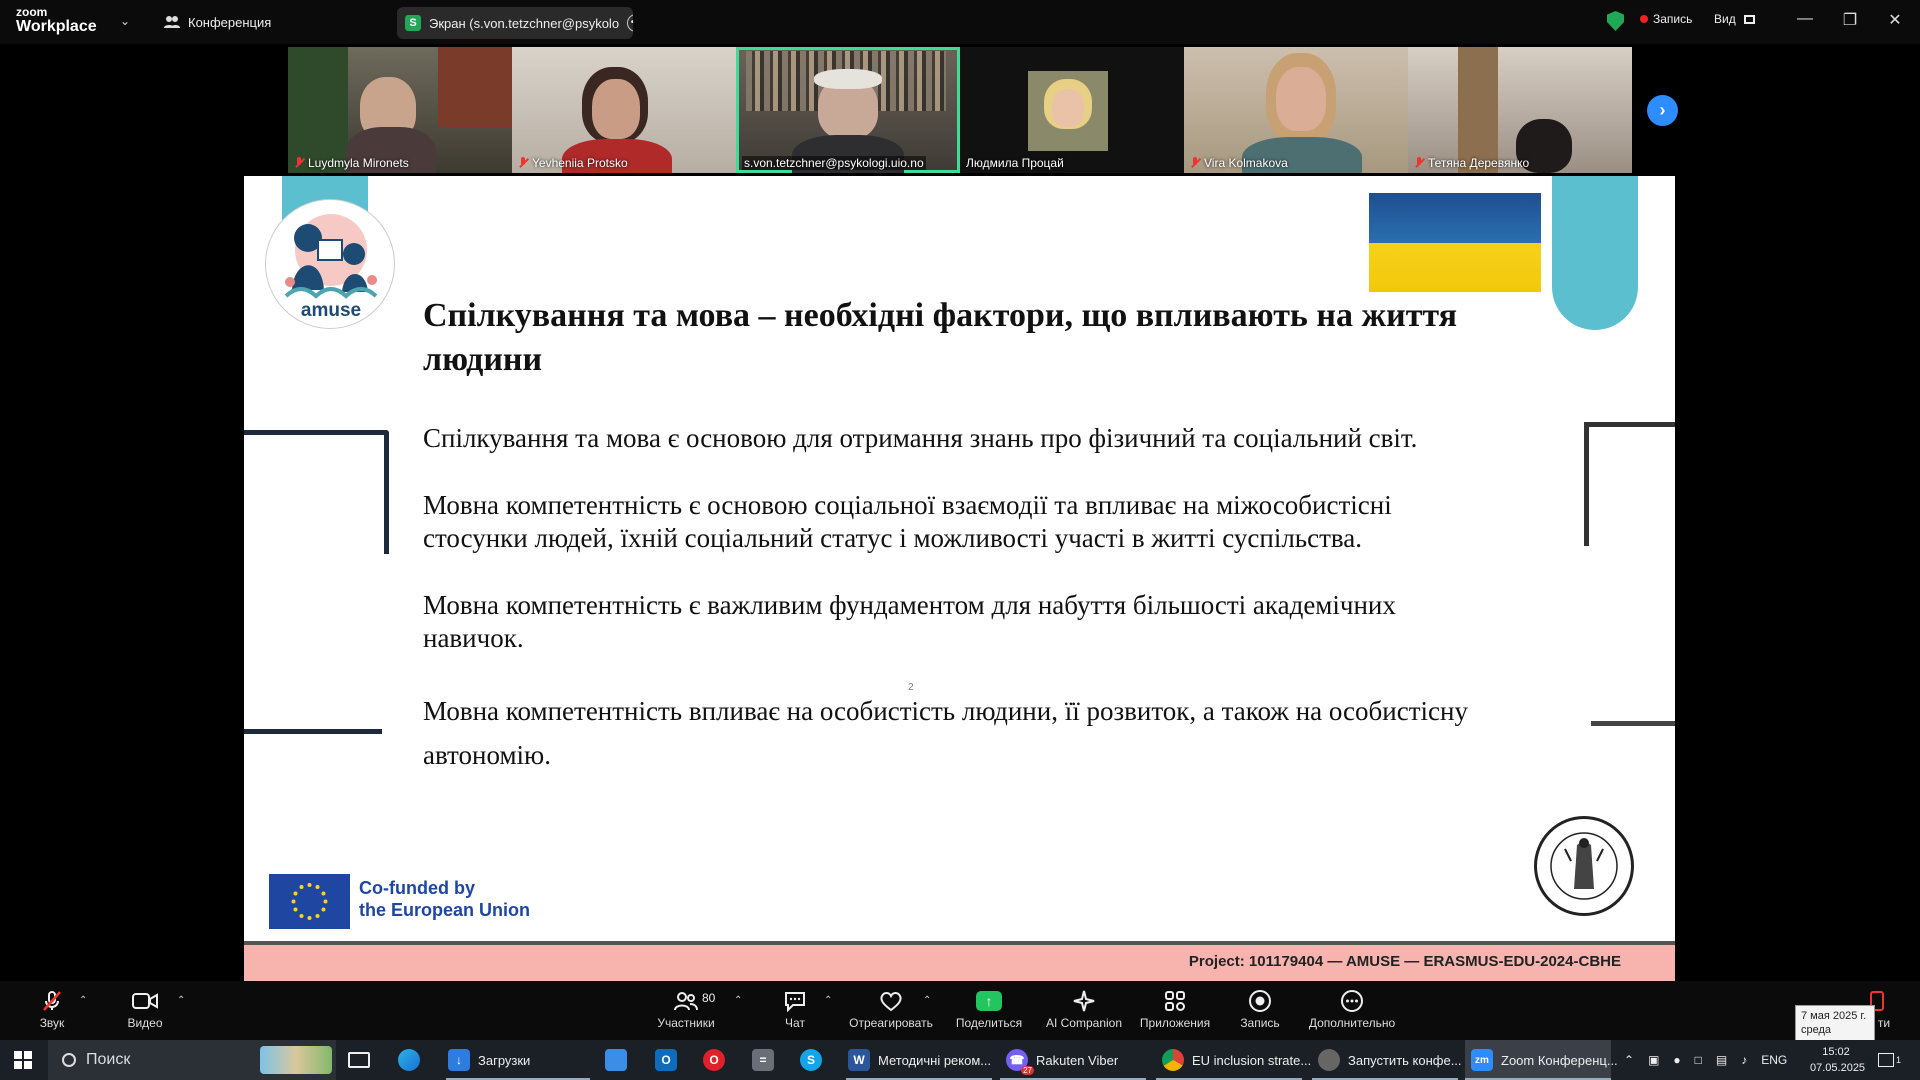 The height and width of the screenshot is (1080, 1920). I want to click on outlook-logo: O, so click(666, 1060).